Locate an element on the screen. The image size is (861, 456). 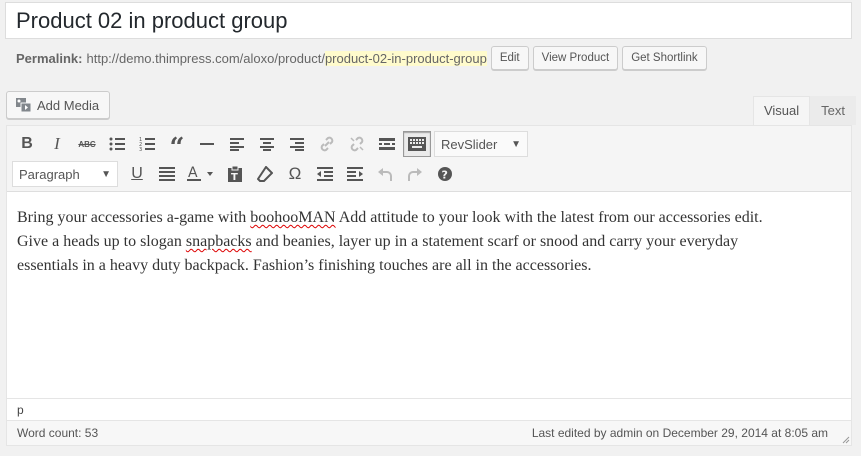
align-left-icon is located at coordinates (237, 144).